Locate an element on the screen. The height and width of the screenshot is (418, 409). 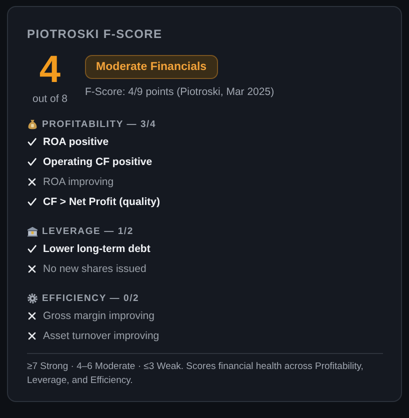
criterion-label: Gross margin improving is located at coordinates (98, 316).